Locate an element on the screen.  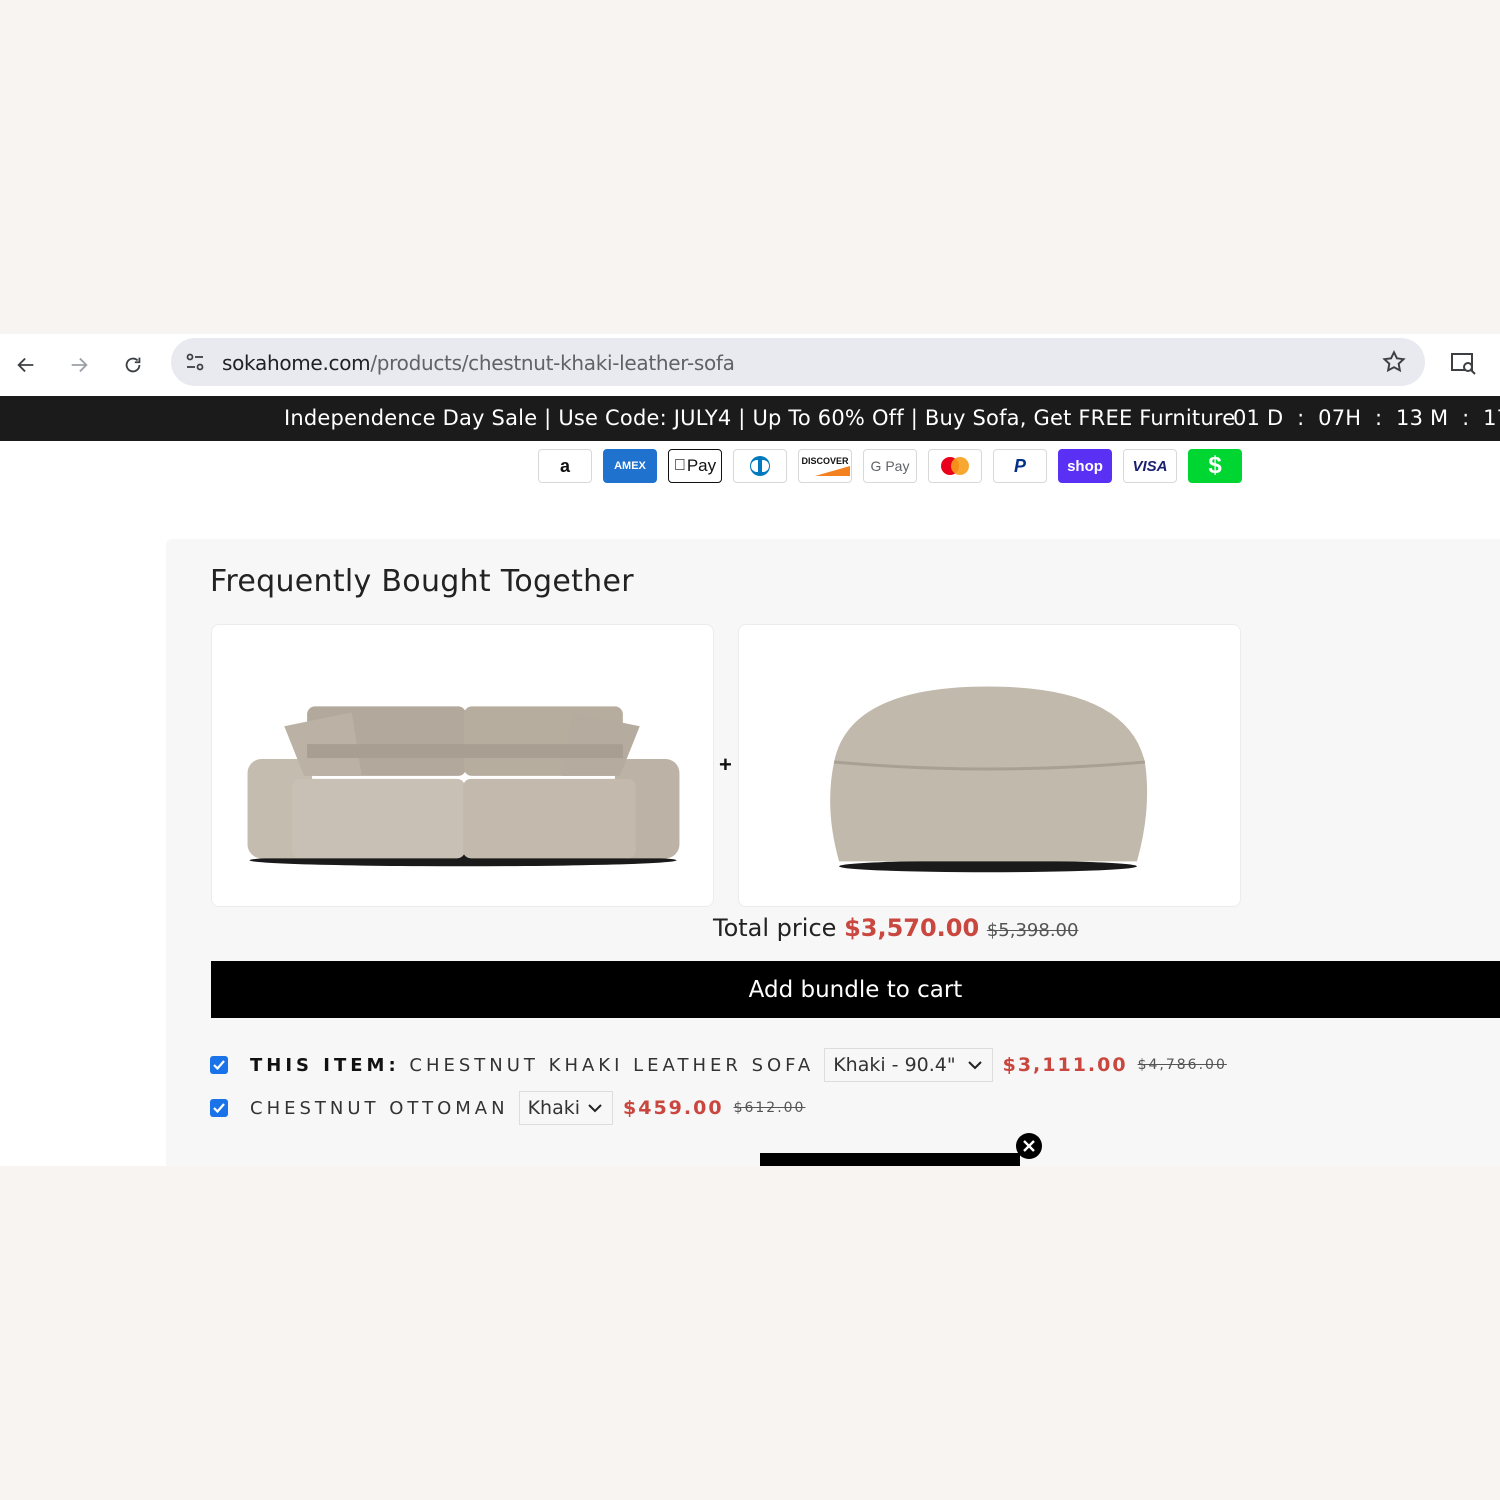
item-checkbox-sofa is located at coordinates (219, 1065).